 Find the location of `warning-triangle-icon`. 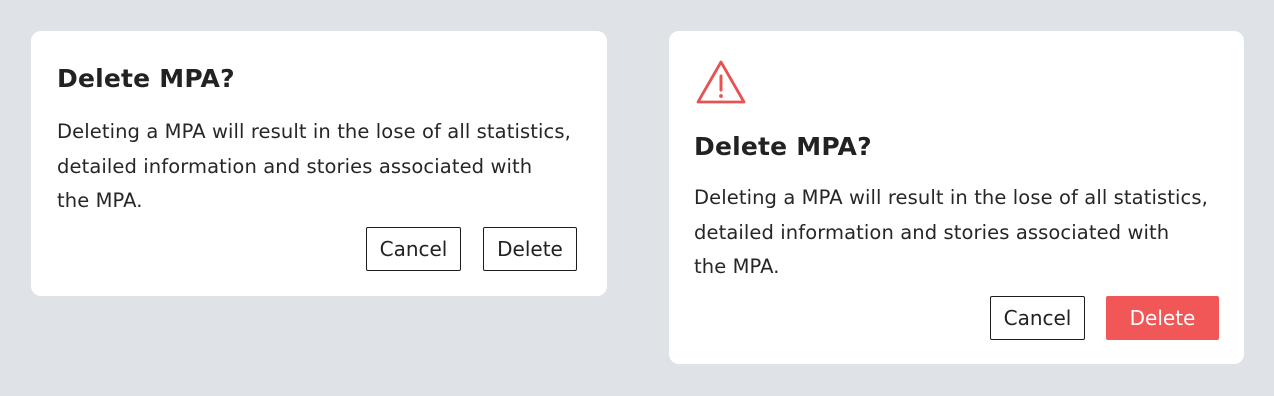

warning-triangle-icon is located at coordinates (721, 82).